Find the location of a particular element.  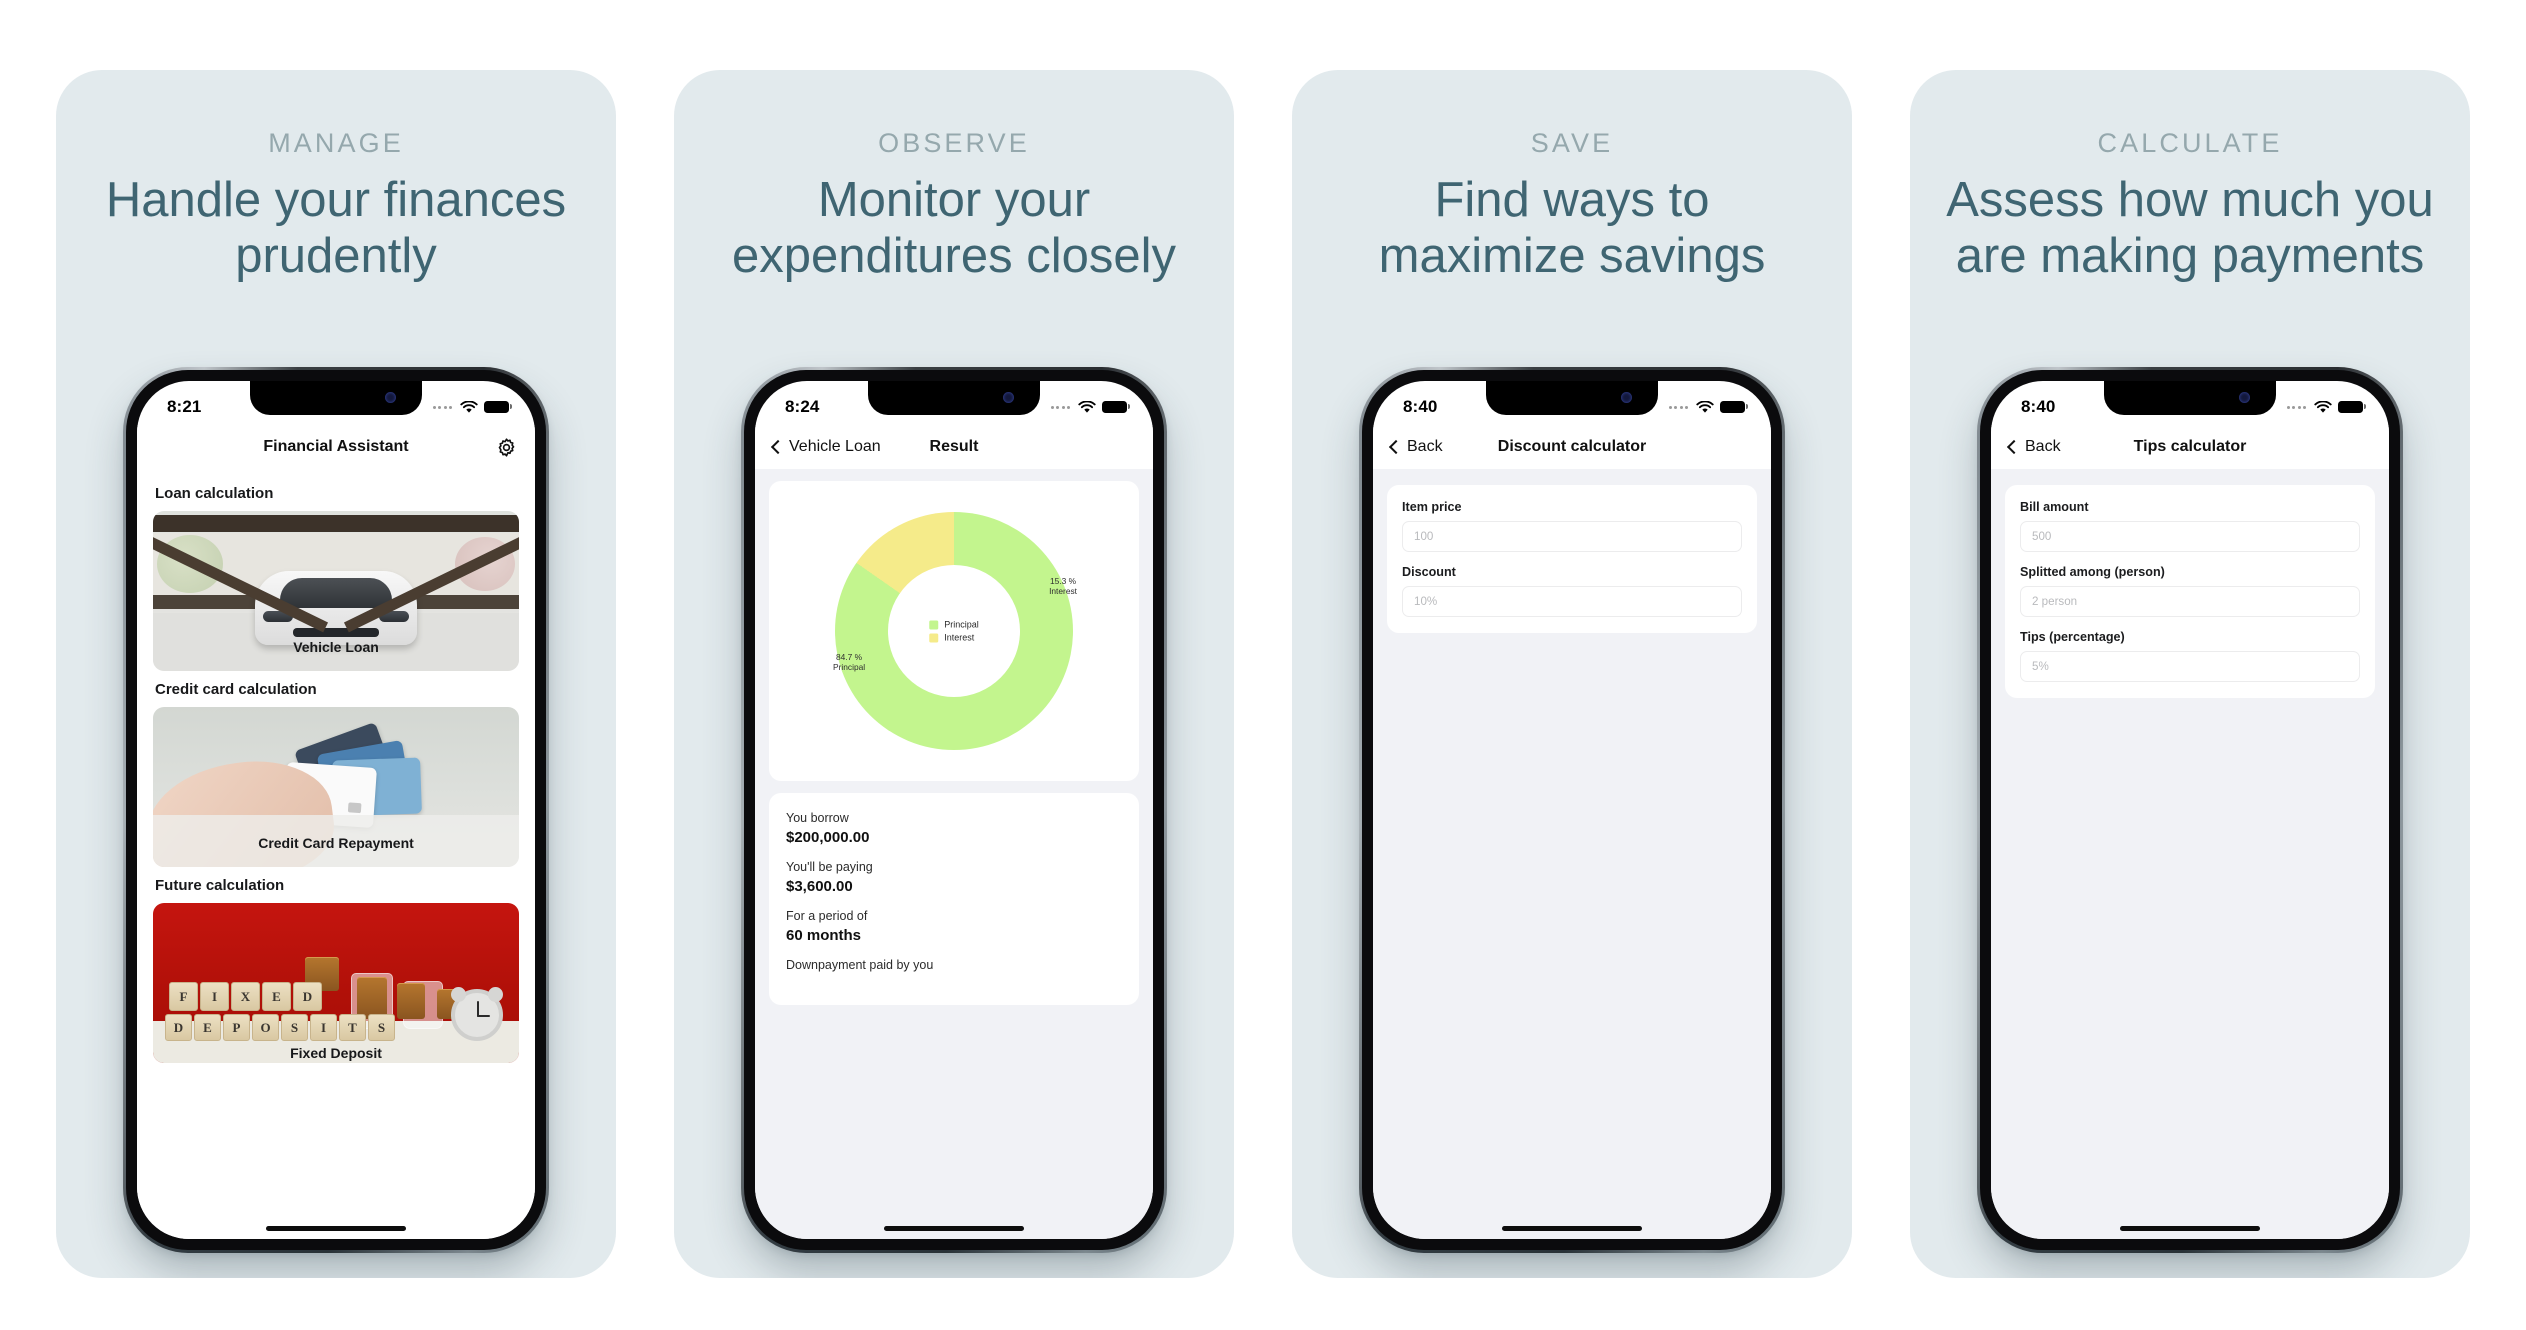

back-button-label: Vehicle Loan is located at coordinates (835, 446).